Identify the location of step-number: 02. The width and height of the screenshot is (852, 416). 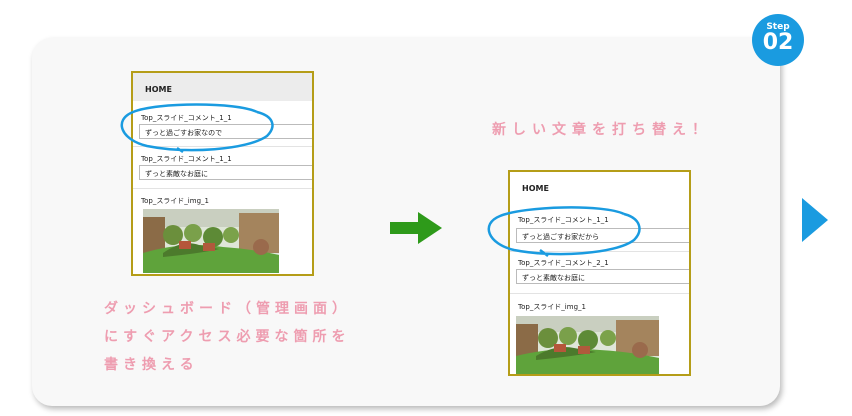
(778, 42).